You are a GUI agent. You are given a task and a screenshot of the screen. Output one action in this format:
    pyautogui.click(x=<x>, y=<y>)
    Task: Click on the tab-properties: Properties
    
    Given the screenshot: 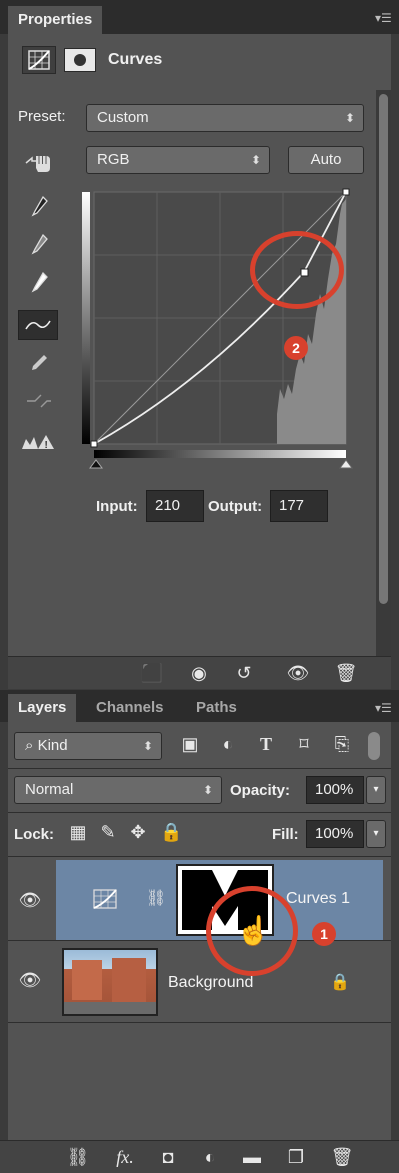 What is the action you would take?
    pyautogui.click(x=55, y=20)
    